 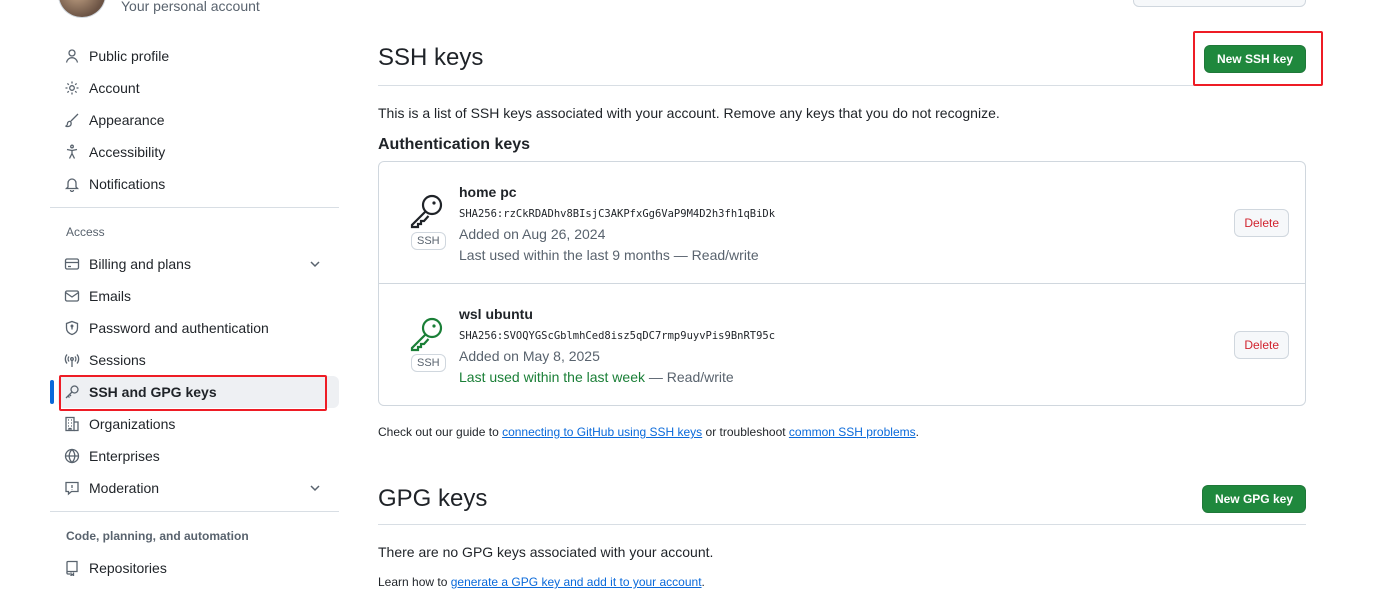 What do you see at coordinates (110, 296) in the screenshot?
I see `sidebar-item-label: Emails` at bounding box center [110, 296].